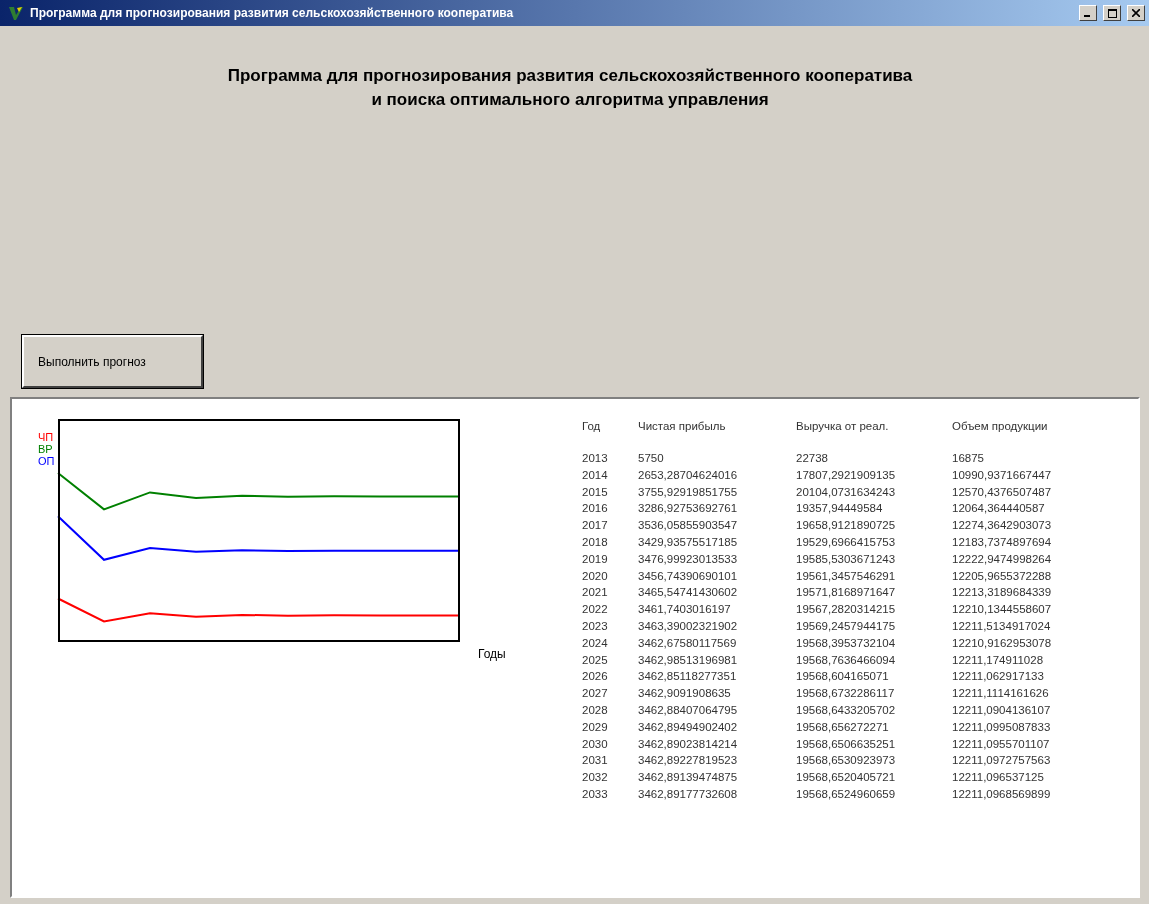 The height and width of the screenshot is (904, 1149). What do you see at coordinates (688, 677) in the screenshot?
I see `table-cell-text: 3462,85118277351` at bounding box center [688, 677].